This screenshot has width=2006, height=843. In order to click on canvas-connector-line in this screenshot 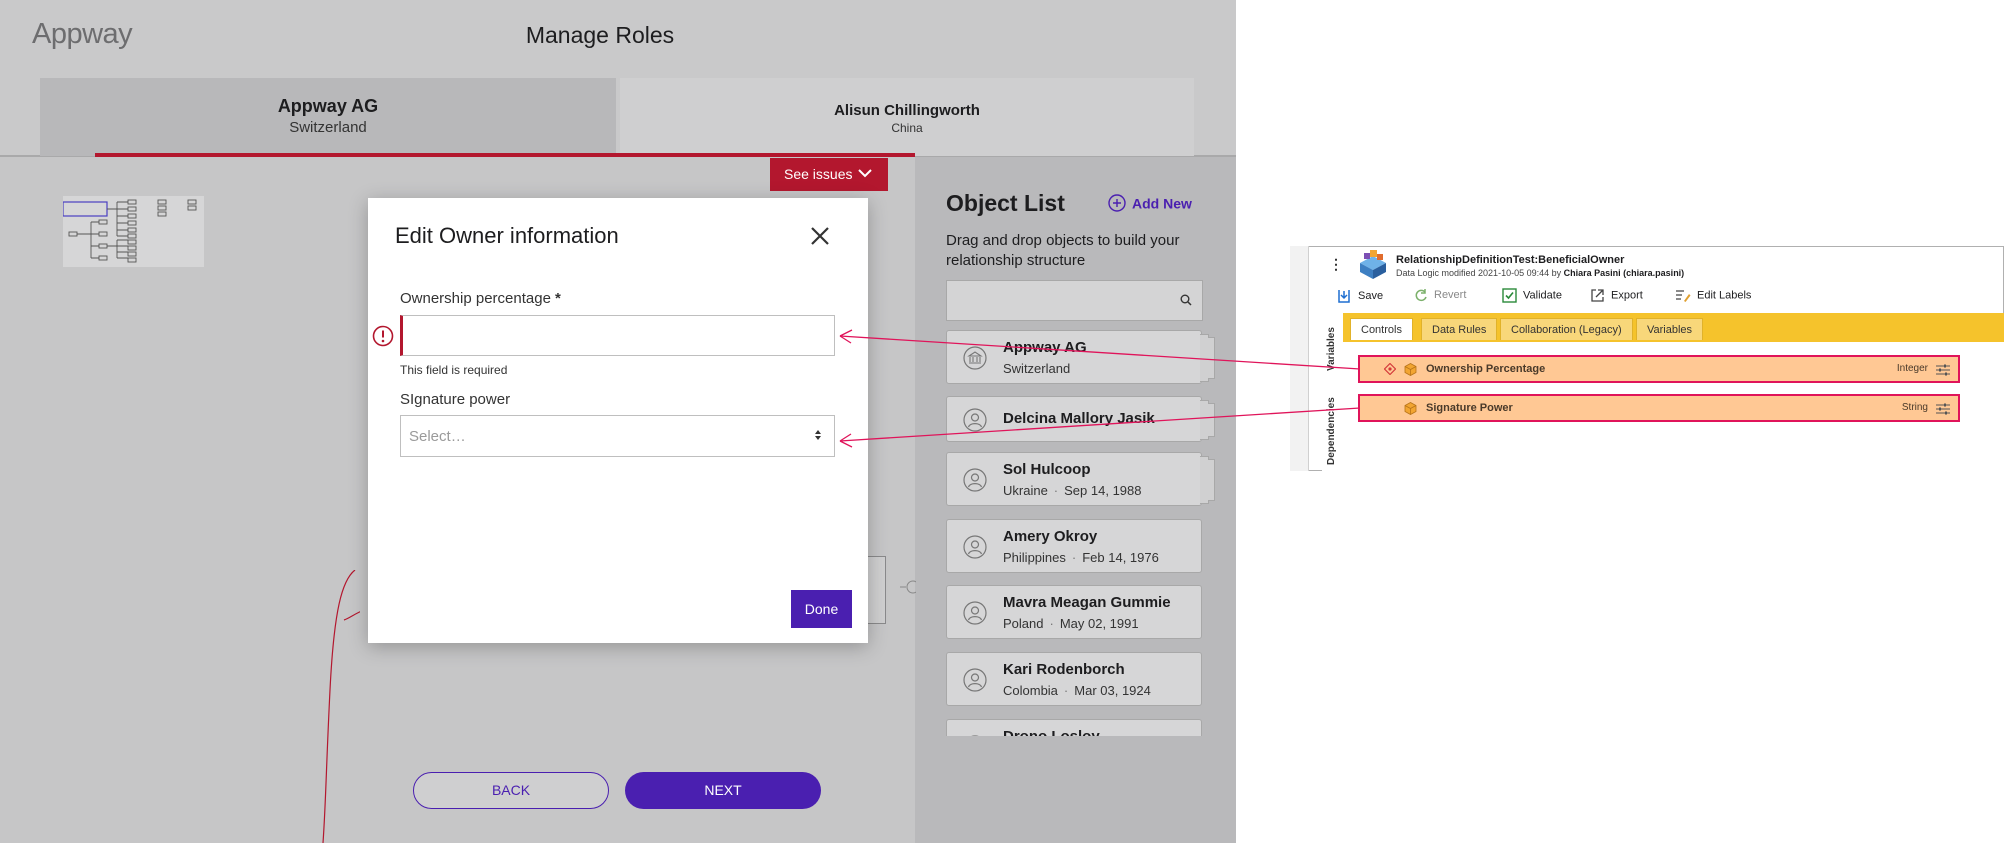, I will do `click(341, 706)`.